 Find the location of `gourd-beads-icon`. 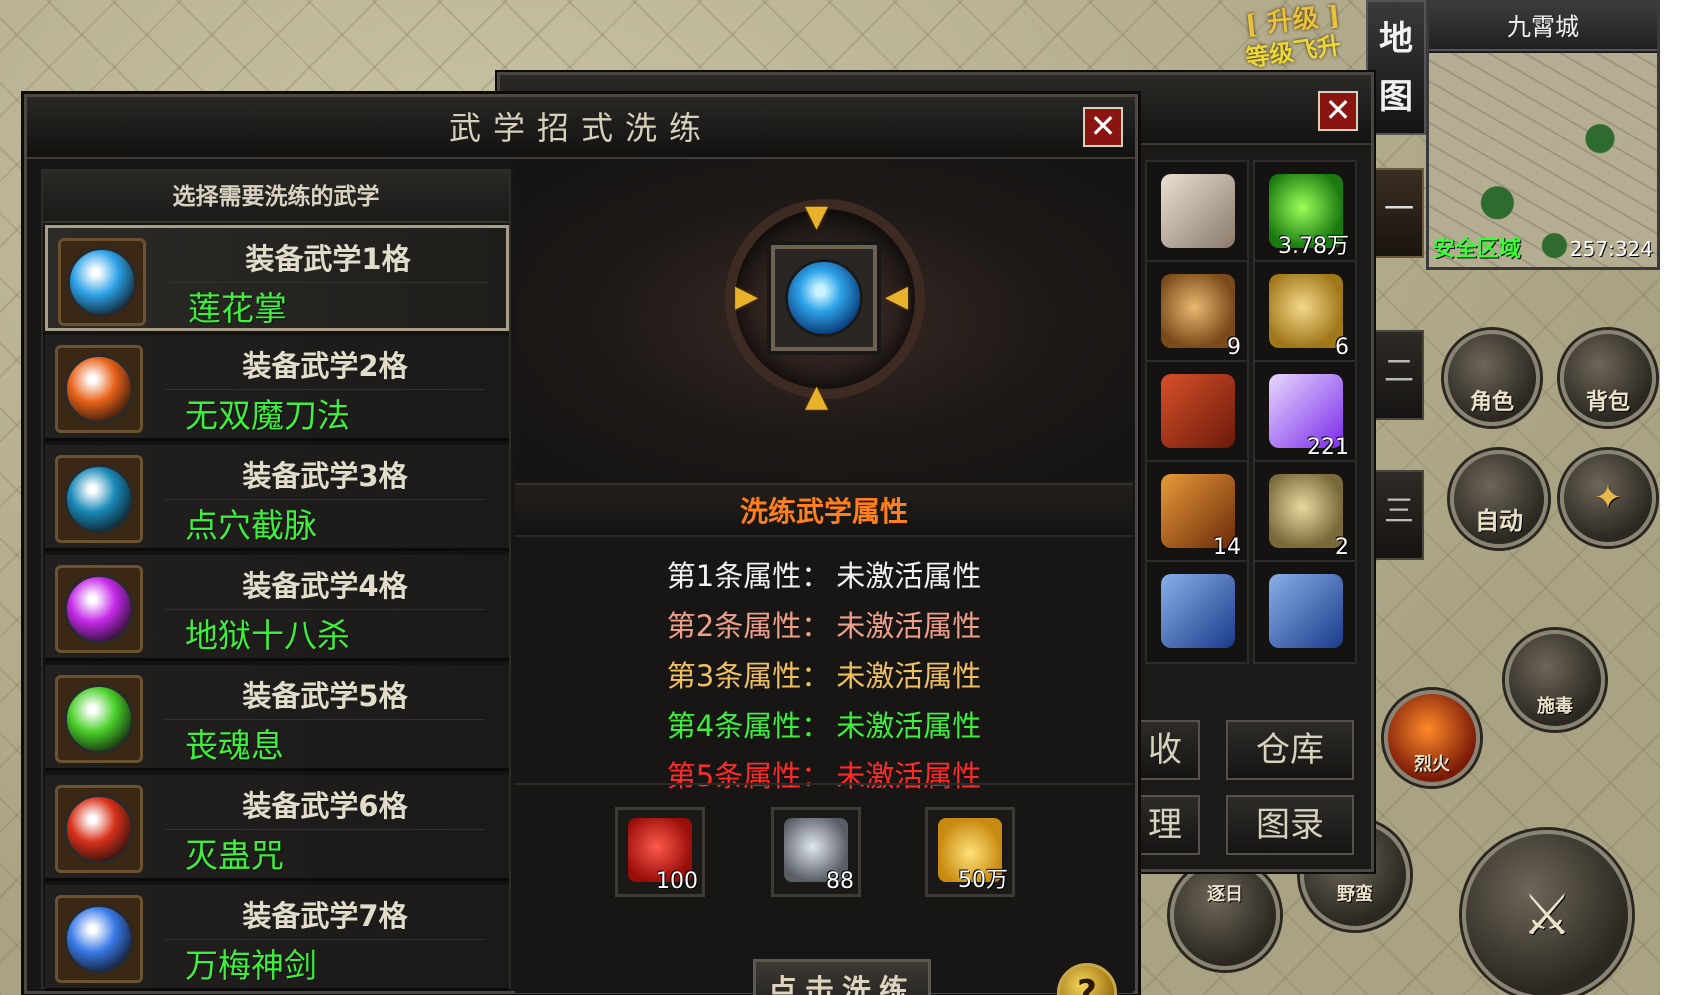

gourd-beads-icon is located at coordinates (1198, 311).